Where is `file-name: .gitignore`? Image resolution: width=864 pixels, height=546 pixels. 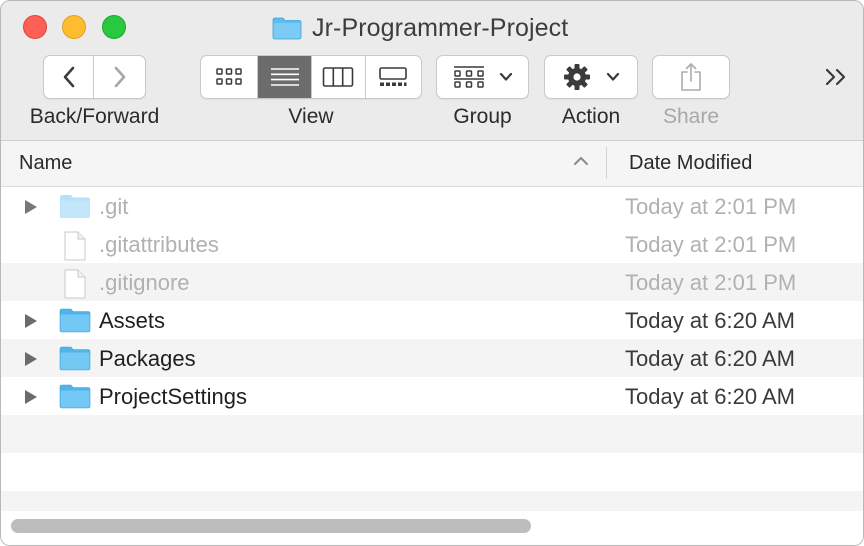 file-name: .gitignore is located at coordinates (144, 282).